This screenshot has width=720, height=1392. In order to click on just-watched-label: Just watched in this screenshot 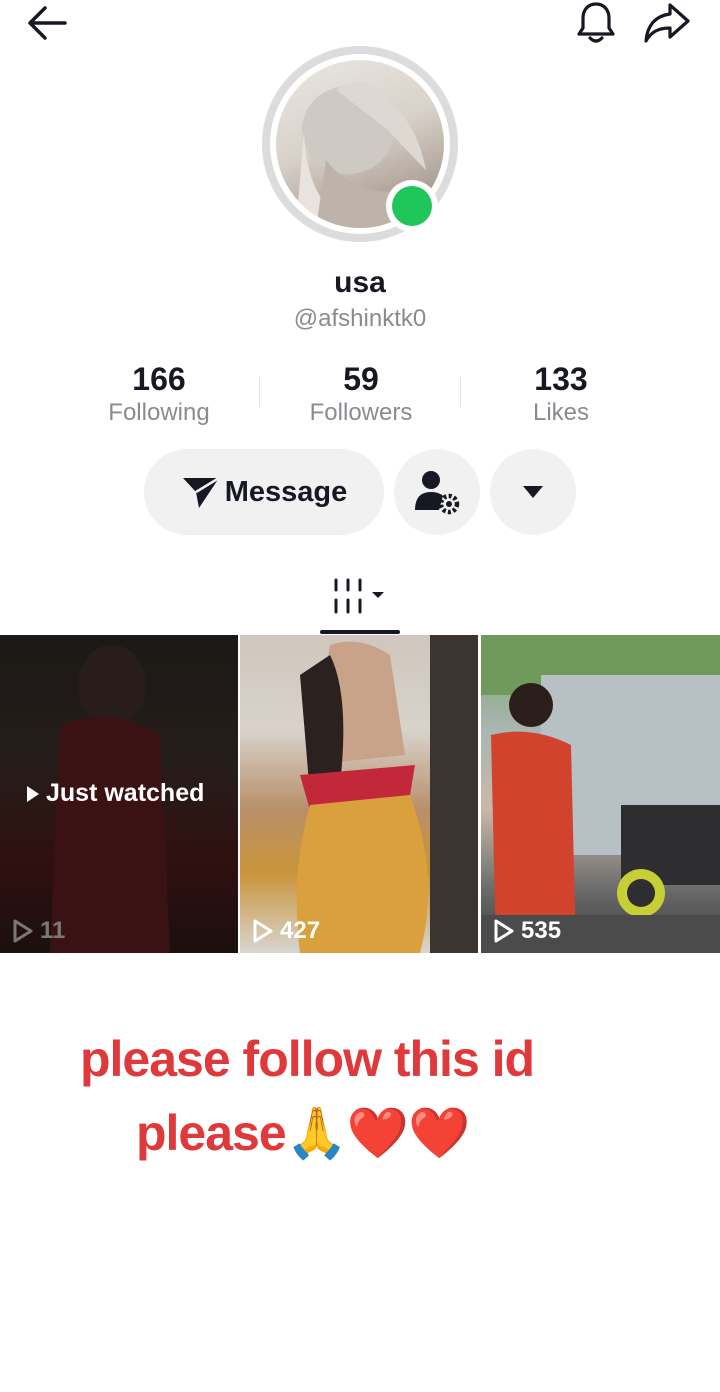, I will do `click(115, 793)`.